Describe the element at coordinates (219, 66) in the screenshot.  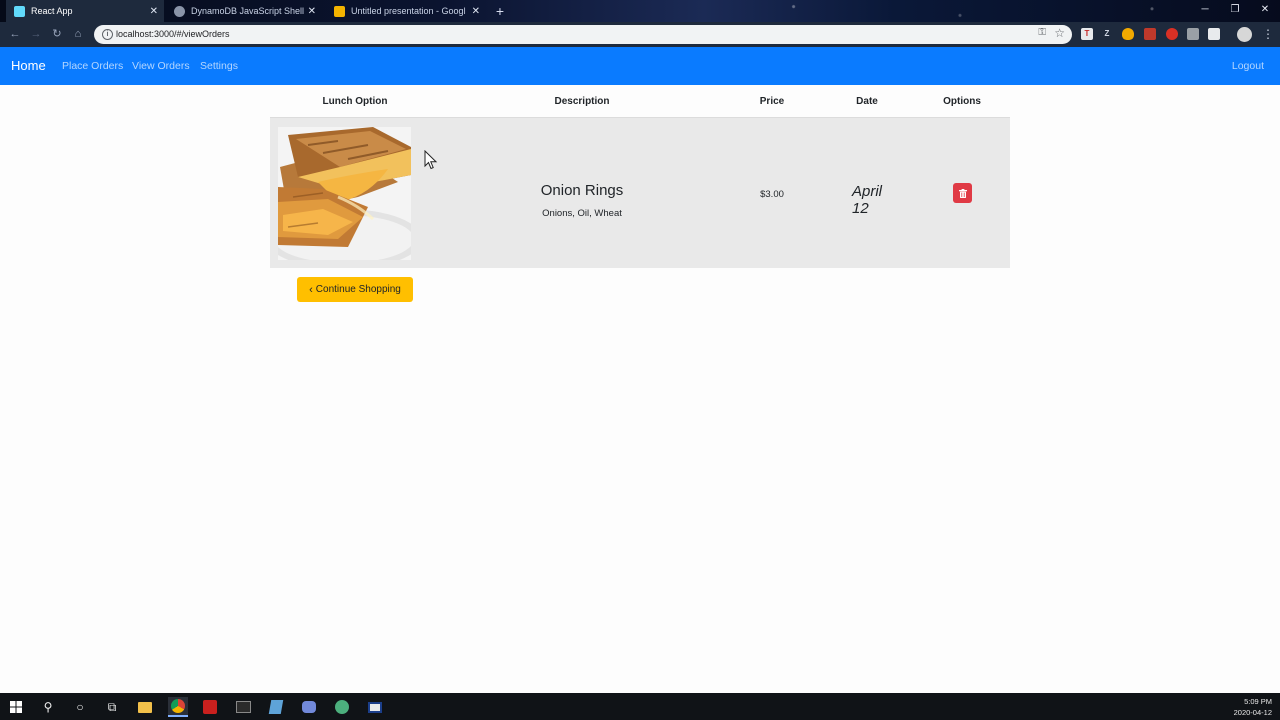
I see `nav-settings: Settings` at that location.